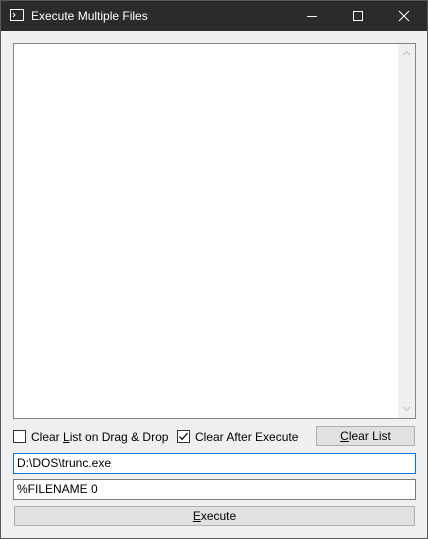  I want to click on console-icon, so click(17, 15).